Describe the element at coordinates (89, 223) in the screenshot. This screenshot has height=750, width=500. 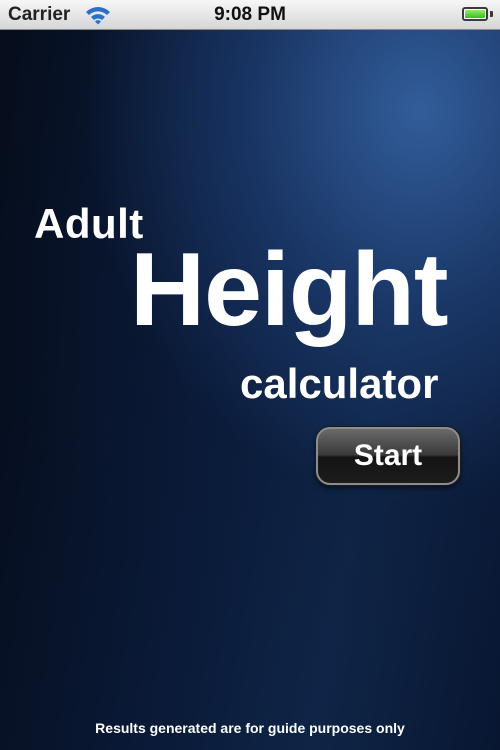
I see `title-adult: Adult` at that location.